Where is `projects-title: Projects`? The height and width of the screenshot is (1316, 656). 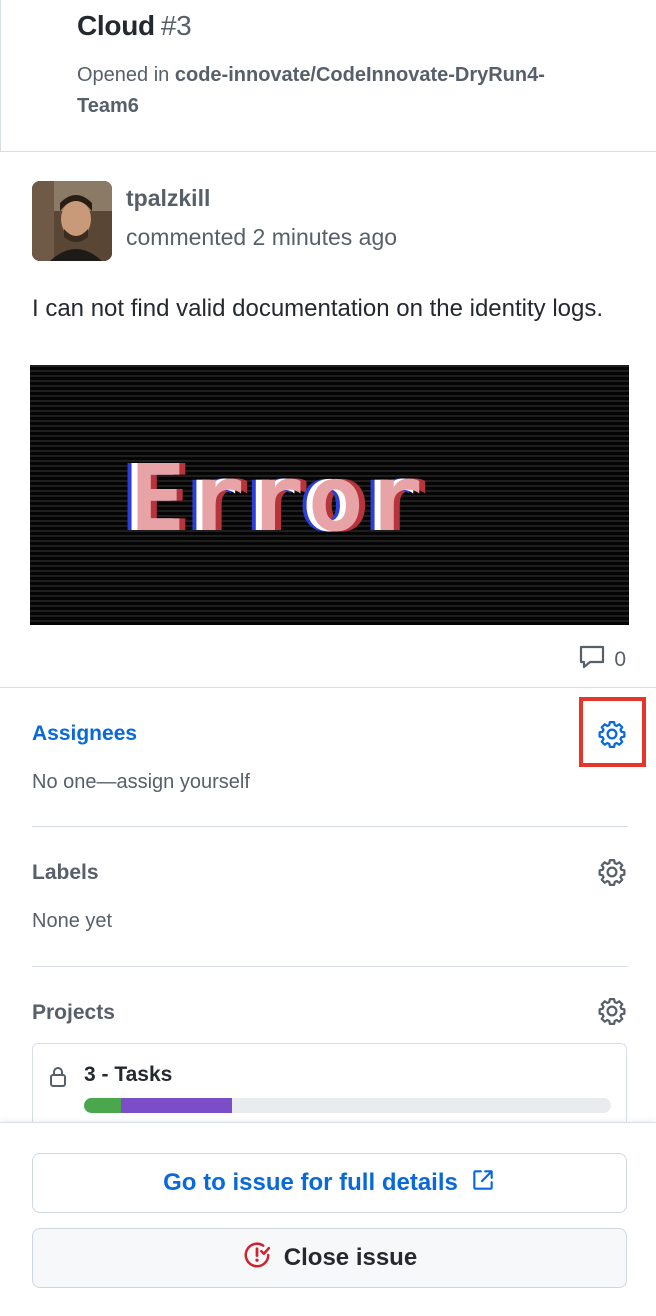
projects-title: Projects is located at coordinates (73, 1012).